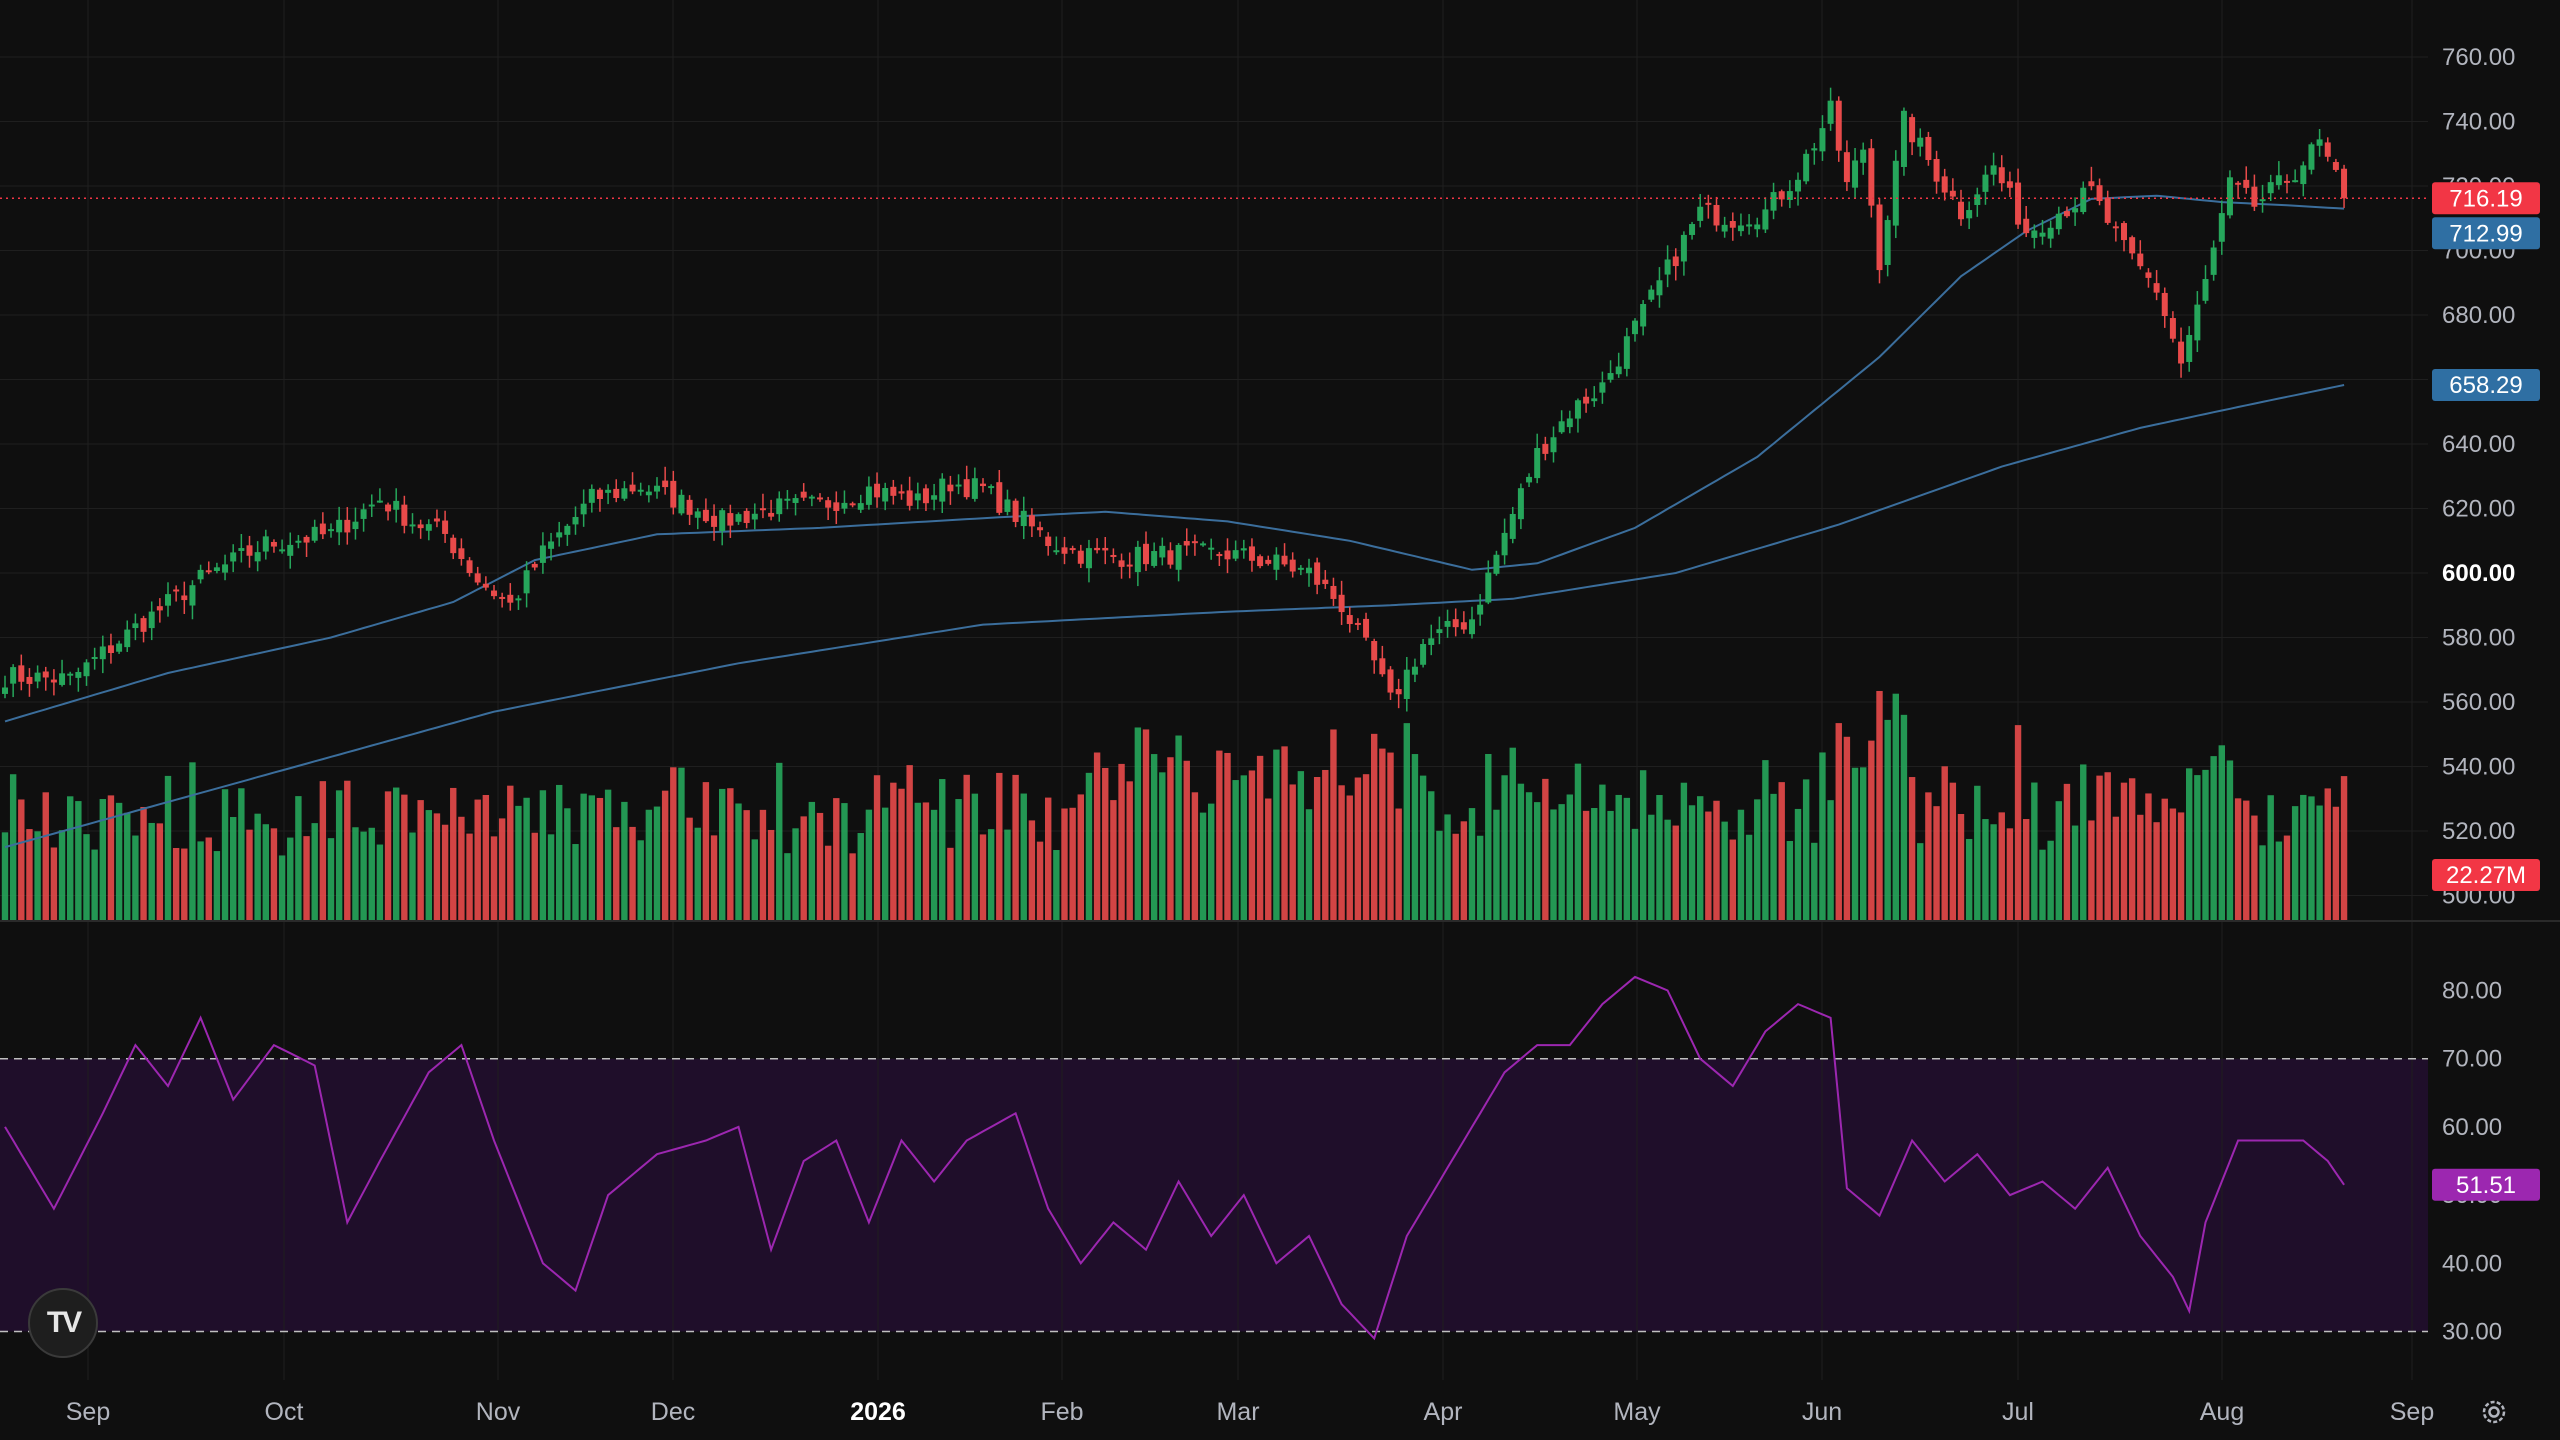  Describe the element at coordinates (2478, 831) in the screenshot. I see `price-tick-label: 520.00` at that location.